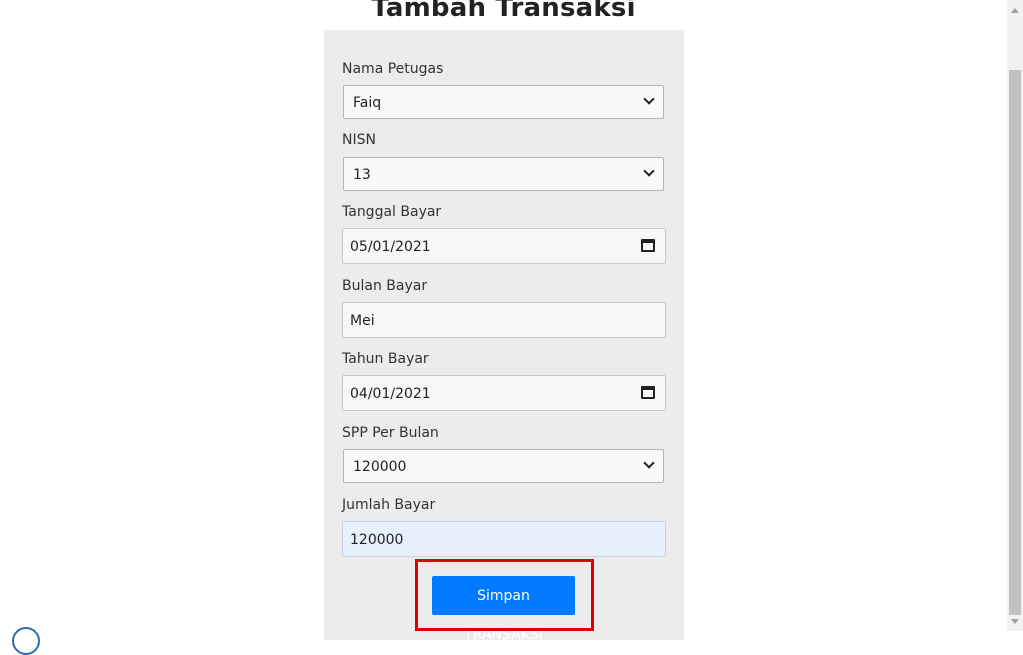 This screenshot has height=655, width=1023. What do you see at coordinates (1015, 342) in the screenshot?
I see `scrollbar-thumb` at bounding box center [1015, 342].